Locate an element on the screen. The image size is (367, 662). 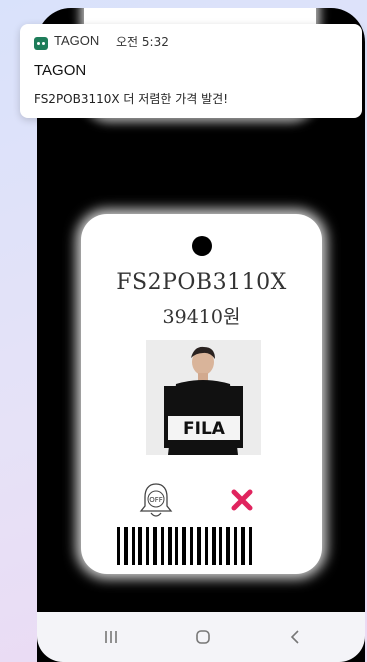
notification-title: TAGON is located at coordinates (60, 70).